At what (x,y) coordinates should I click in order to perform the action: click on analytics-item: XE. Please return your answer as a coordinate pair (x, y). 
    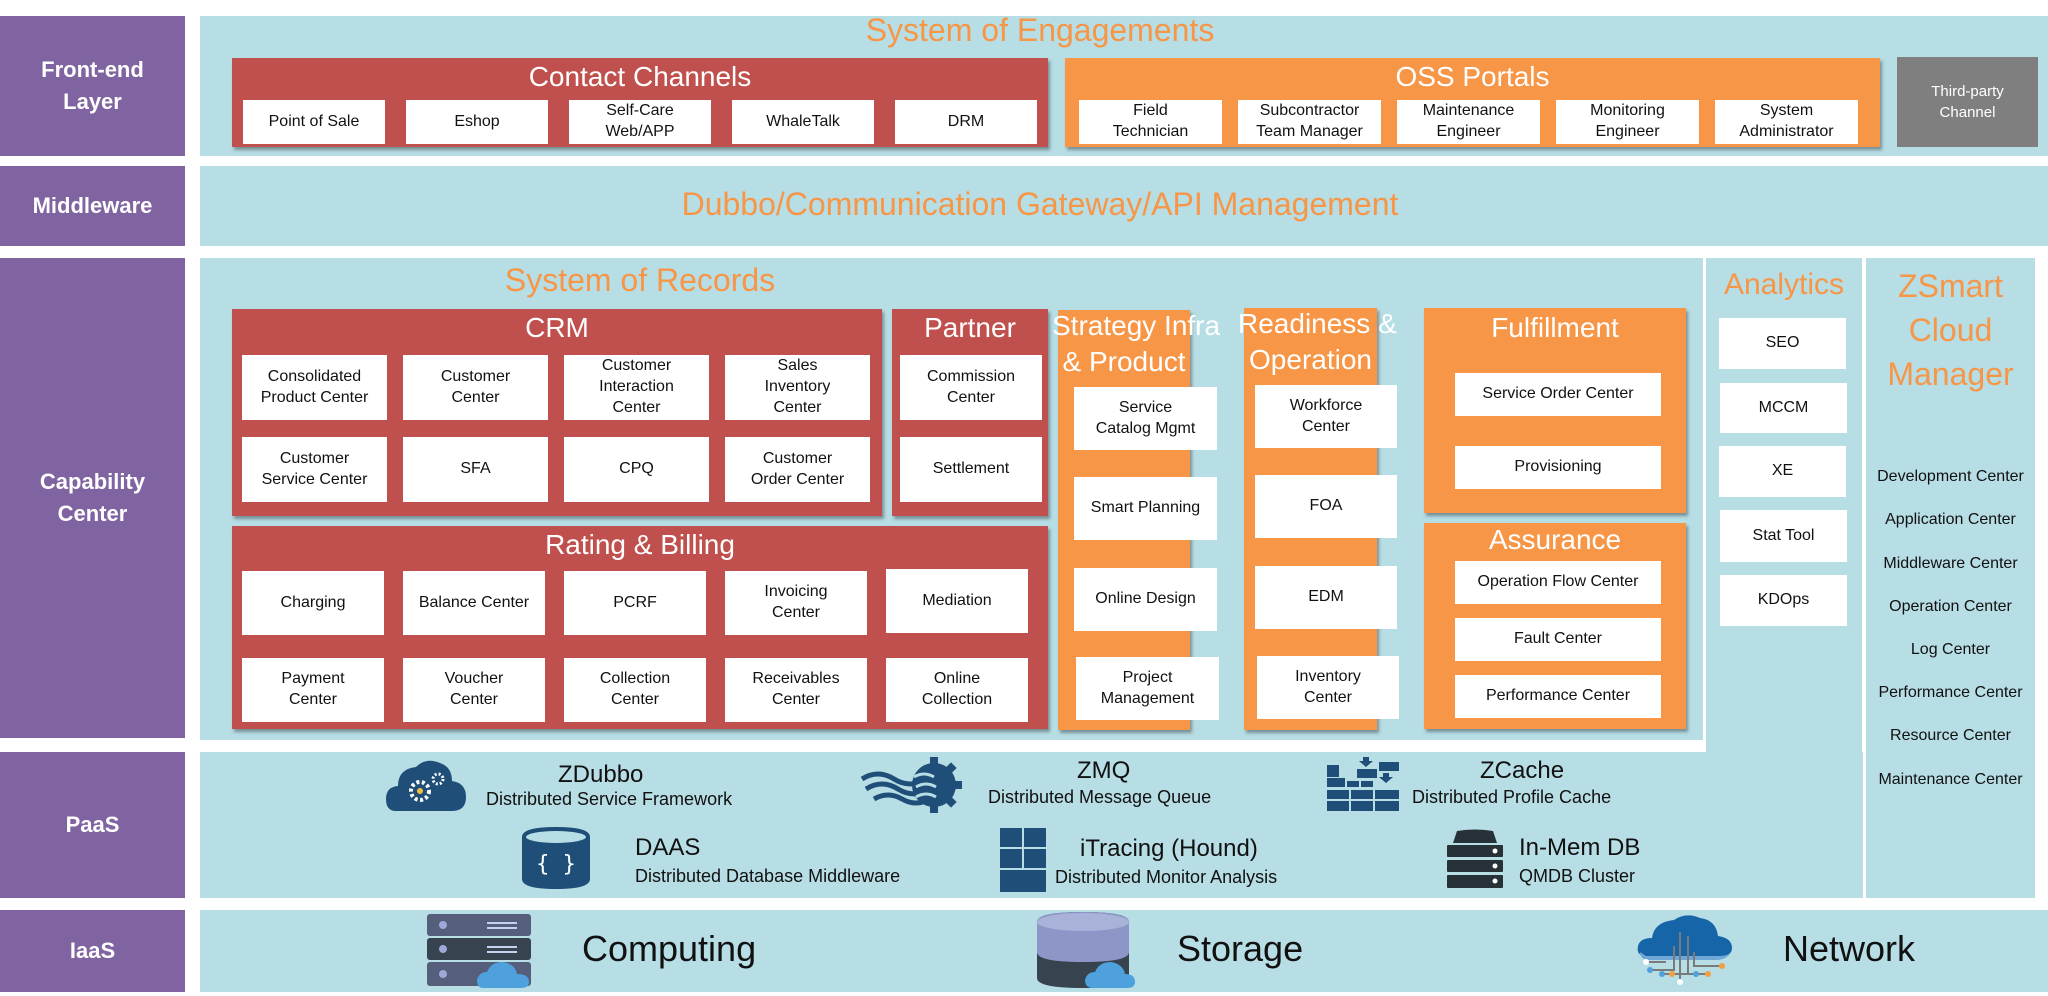
    Looking at the image, I should click on (1782, 471).